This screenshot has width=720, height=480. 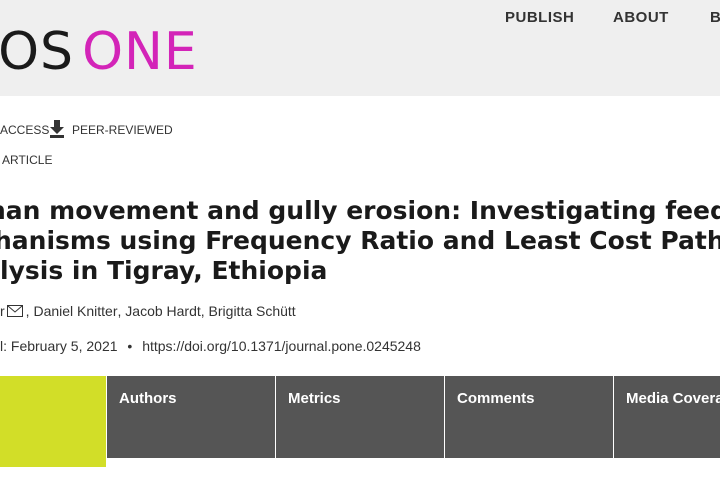 What do you see at coordinates (162, 311) in the screenshot?
I see `author-name: Jacob Hardt` at bounding box center [162, 311].